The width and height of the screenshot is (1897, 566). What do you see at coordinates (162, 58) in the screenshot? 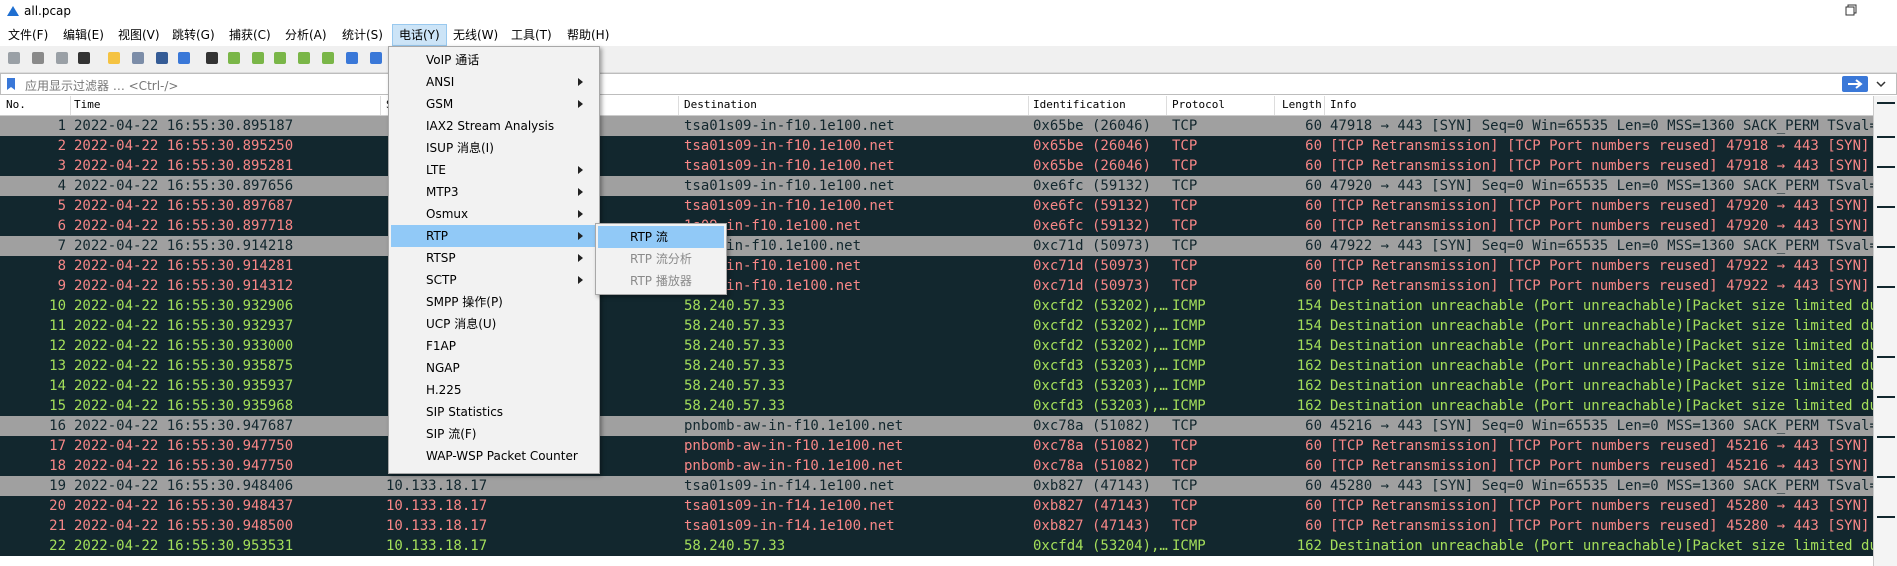
I see `close-file-icon` at bounding box center [162, 58].